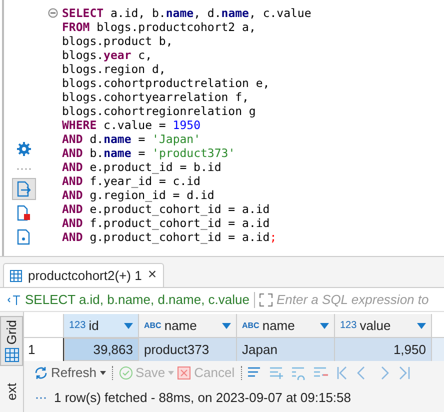  I want to click on export-file-icon, so click(24, 189).